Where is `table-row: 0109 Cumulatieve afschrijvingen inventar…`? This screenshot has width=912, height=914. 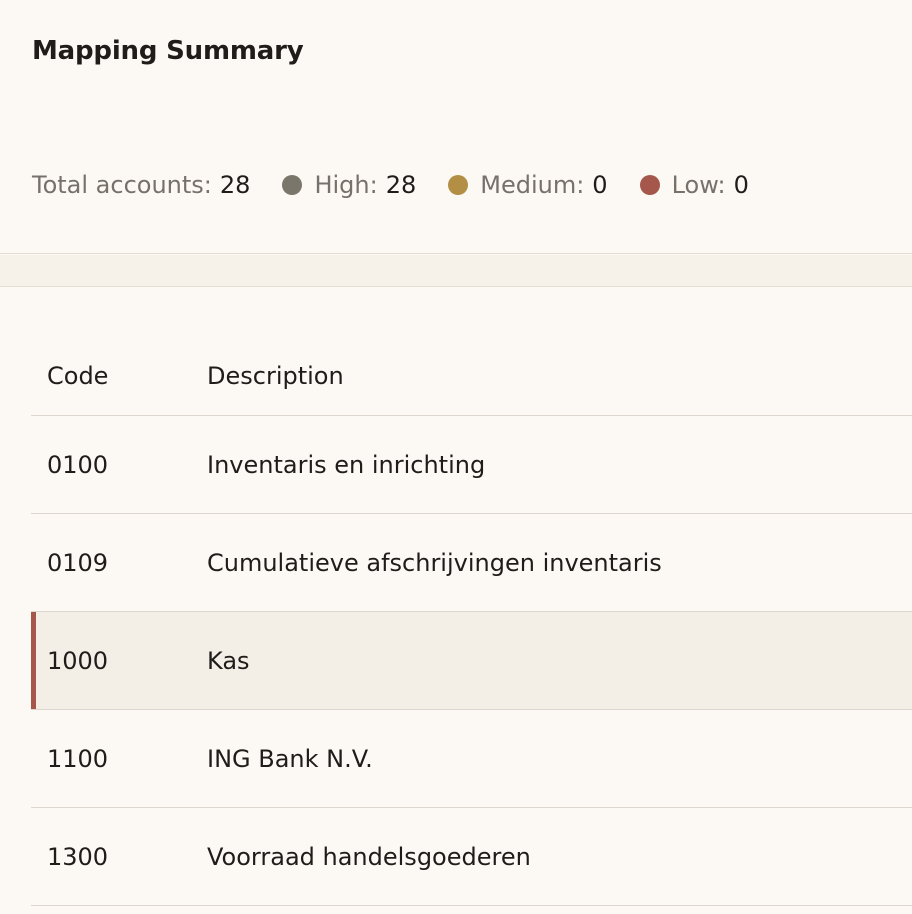 table-row: 0109 Cumulatieve afschrijvingen inventar… is located at coordinates (471, 563).